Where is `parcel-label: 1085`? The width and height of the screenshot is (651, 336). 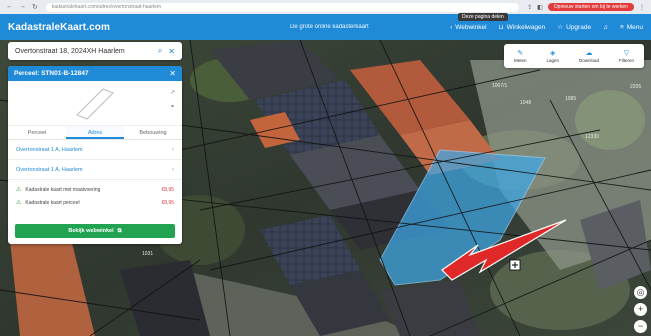
parcel-label: 1085 is located at coordinates (570, 99).